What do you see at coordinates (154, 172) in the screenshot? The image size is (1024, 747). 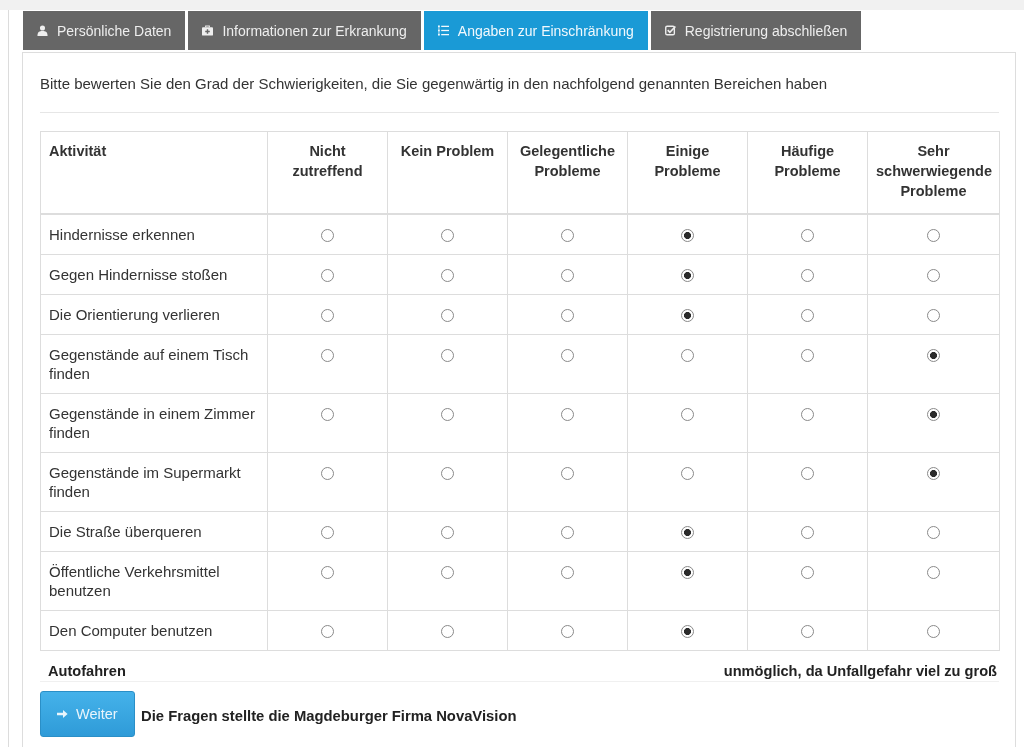 I see `column-header: Aktivität` at bounding box center [154, 172].